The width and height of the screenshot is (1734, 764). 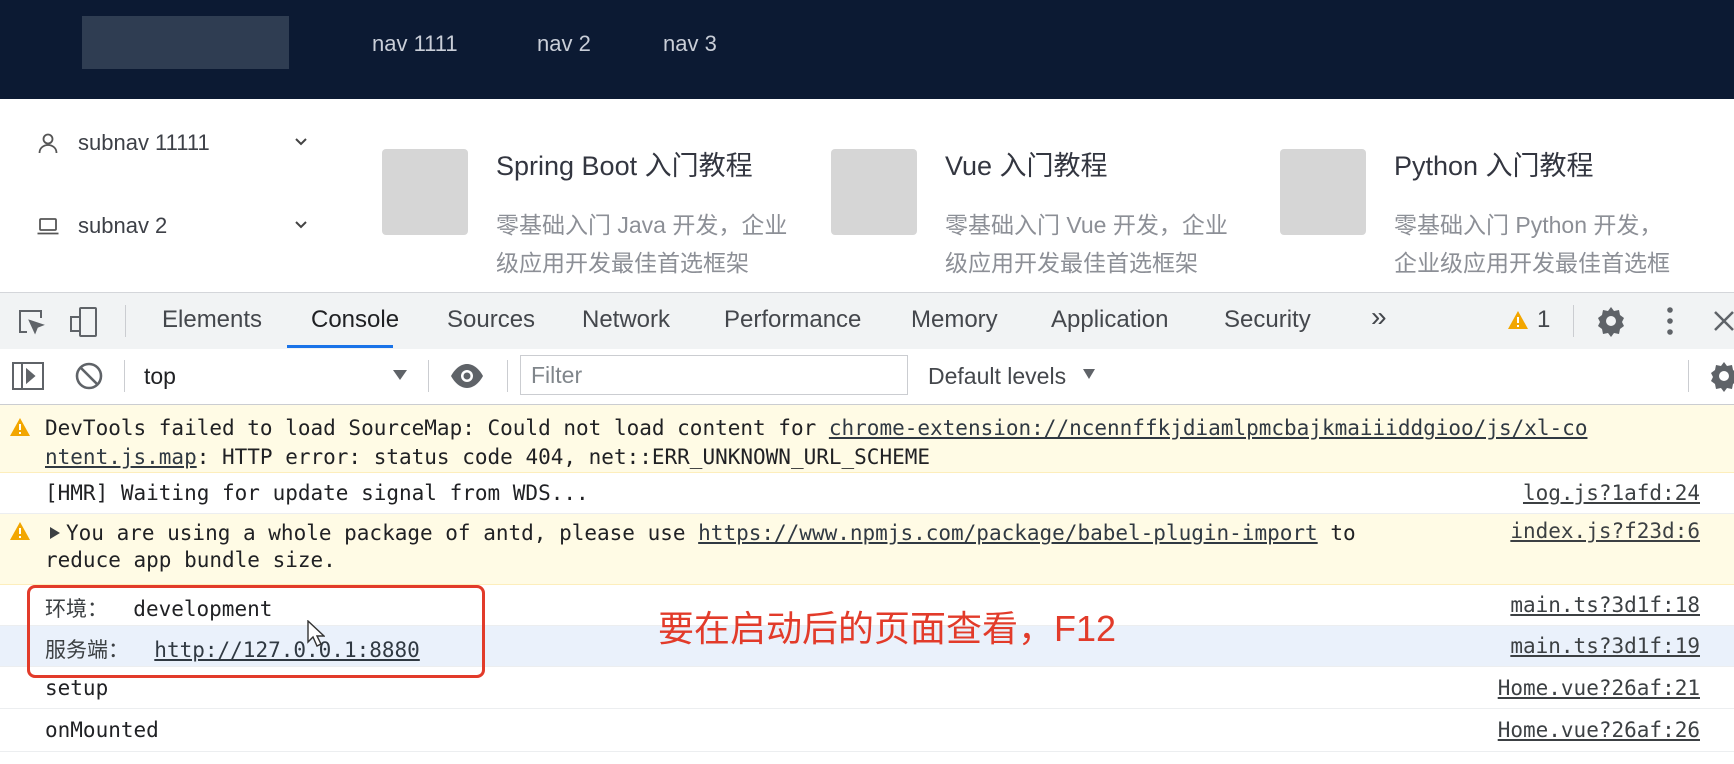 I want to click on nav-item-2: nav 2, so click(x=564, y=44).